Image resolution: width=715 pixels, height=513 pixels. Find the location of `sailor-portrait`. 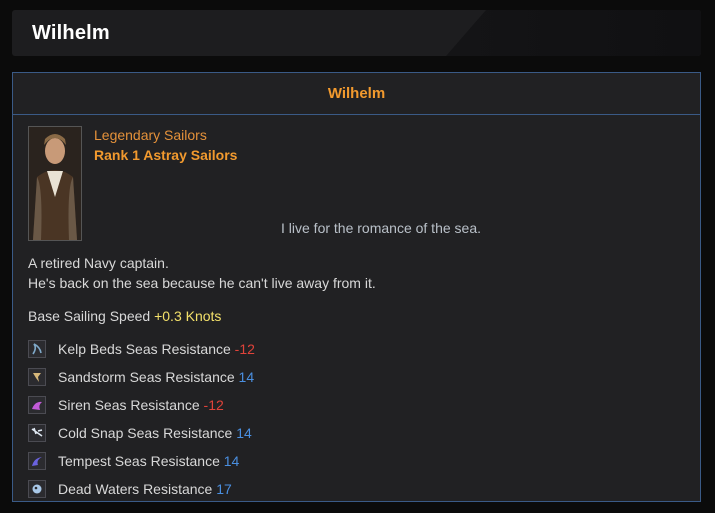

sailor-portrait is located at coordinates (55, 183).